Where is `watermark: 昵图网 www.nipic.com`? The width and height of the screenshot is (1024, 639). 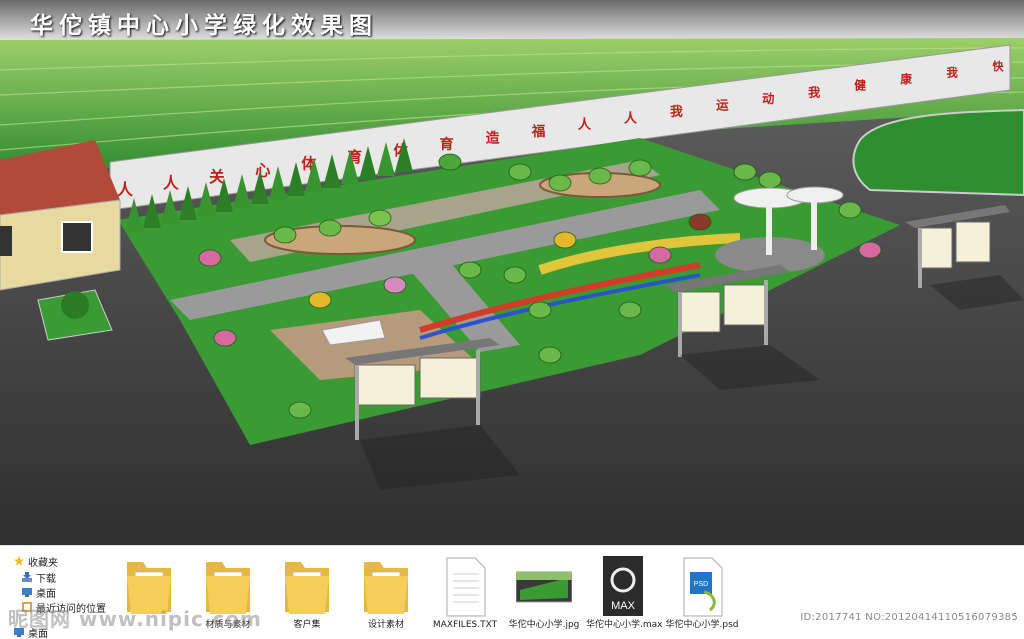
watermark: 昵图网 www.nipic.com is located at coordinates (135, 617).